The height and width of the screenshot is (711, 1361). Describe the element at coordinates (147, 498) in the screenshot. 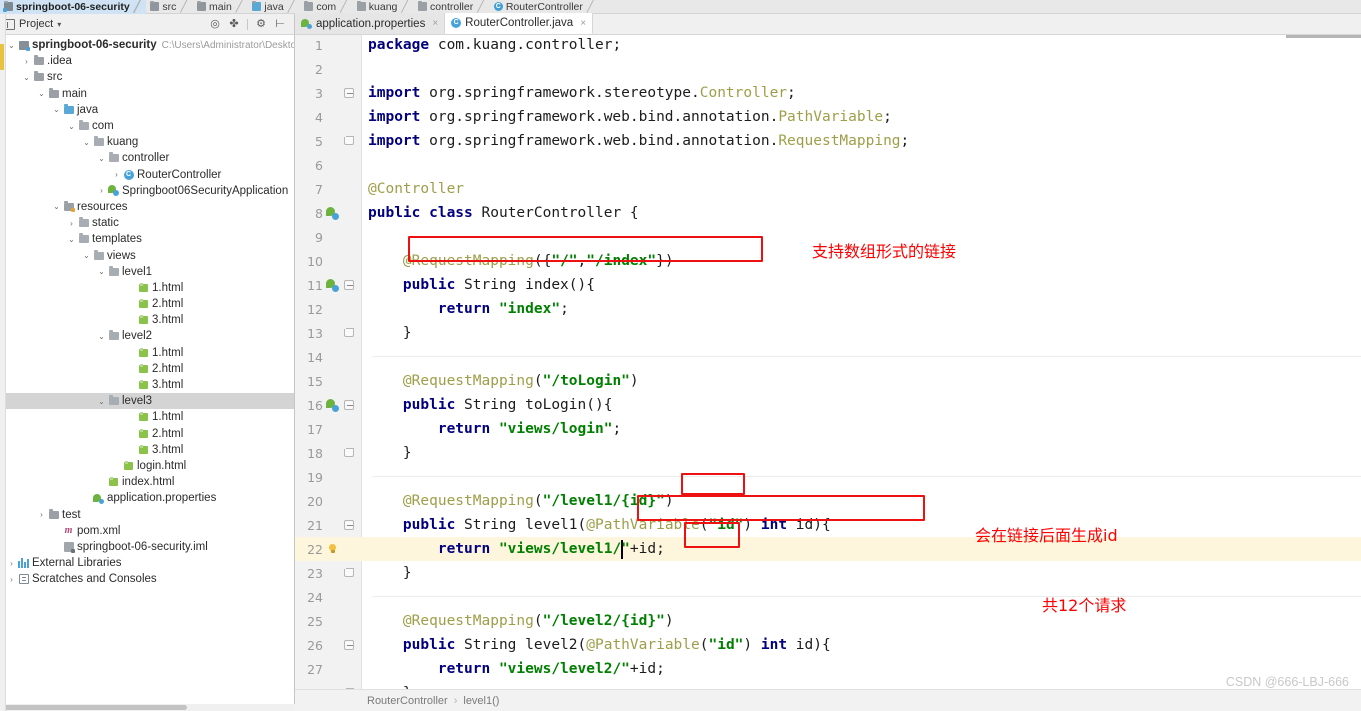

I see `tree-item-application-properties: application.properties` at that location.